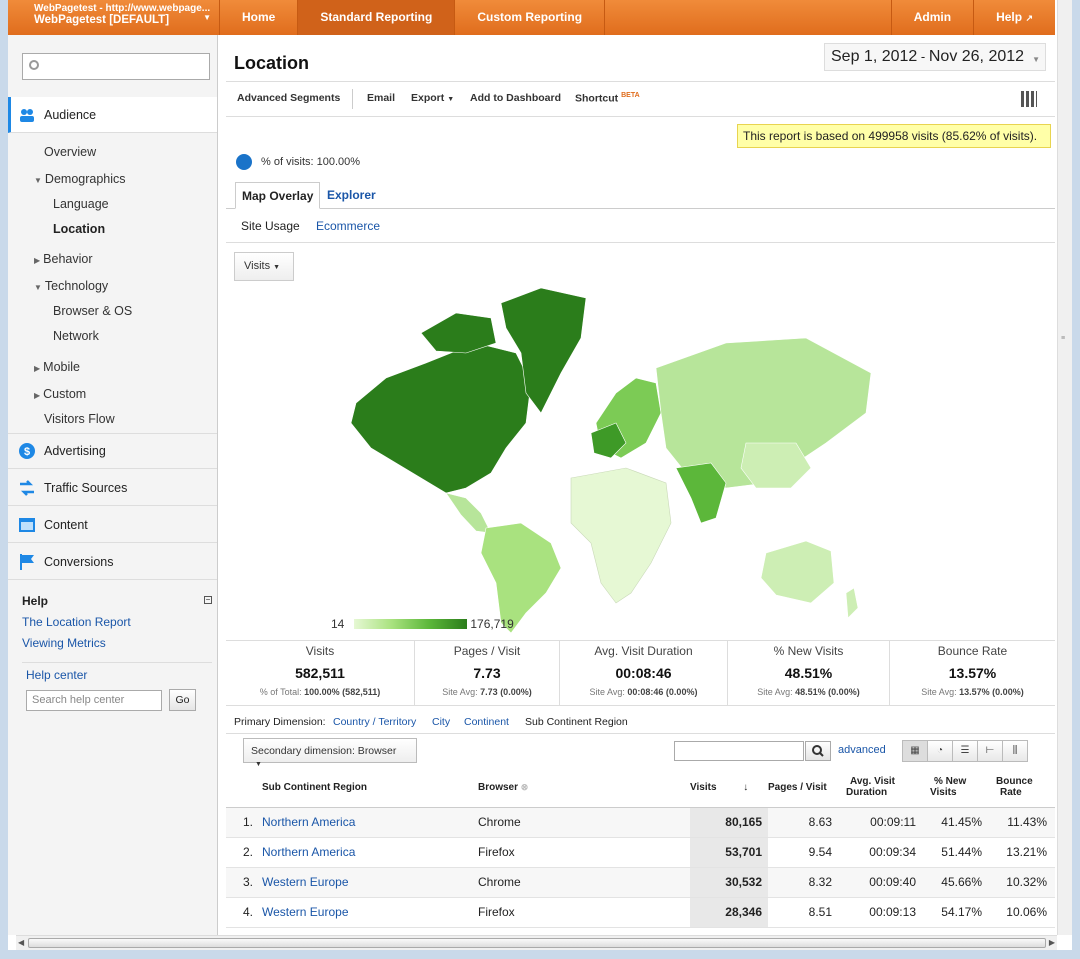 This screenshot has height=959, width=1080. I want to click on header-bounce-rate: Bounce Rate, so click(1025, 788).